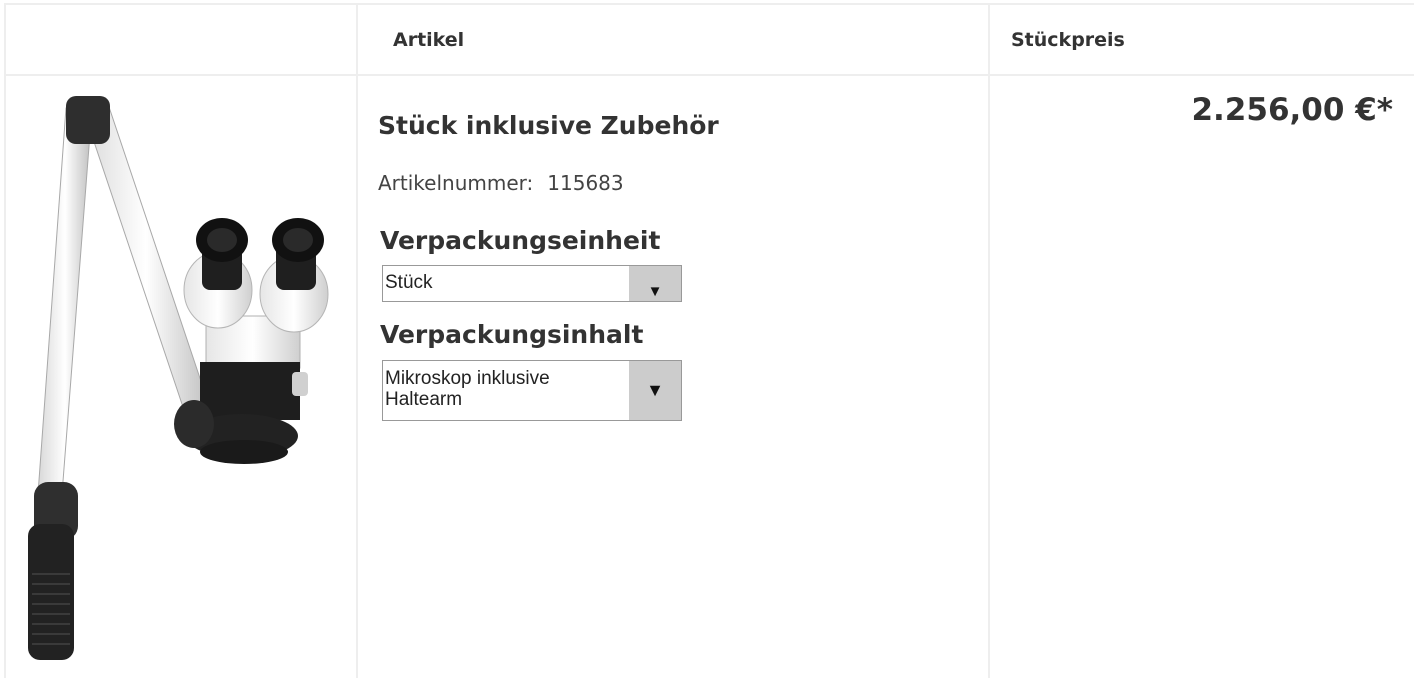  I want to click on article-number-label: Artikelnummer:, so click(456, 183).